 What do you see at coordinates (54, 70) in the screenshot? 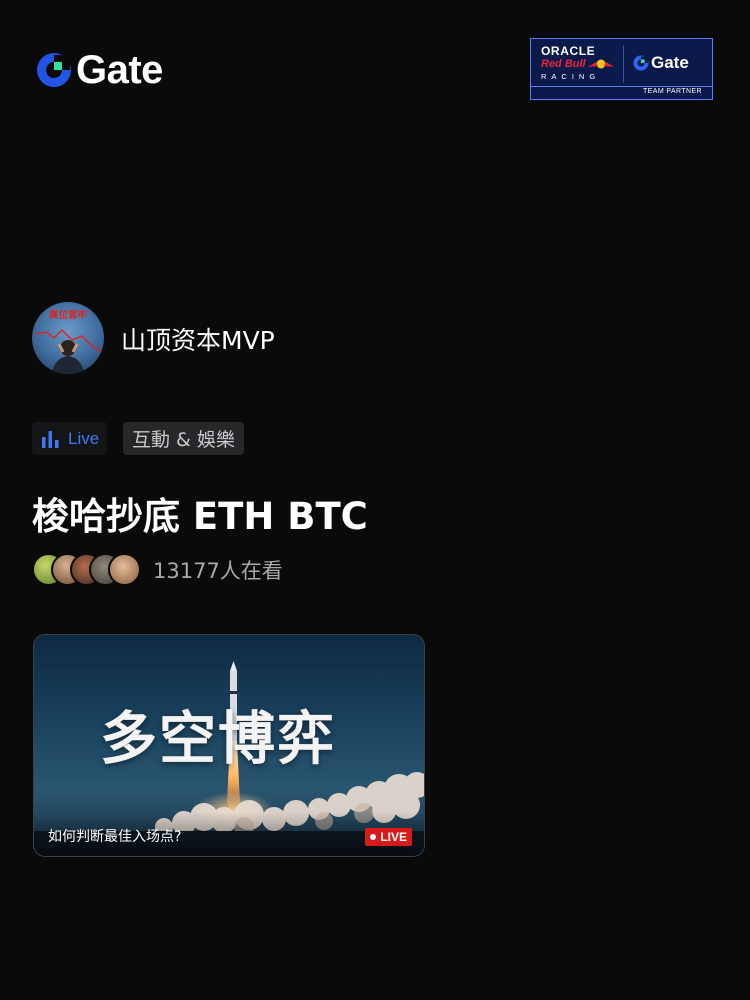
I see `gate-logo-icon` at bounding box center [54, 70].